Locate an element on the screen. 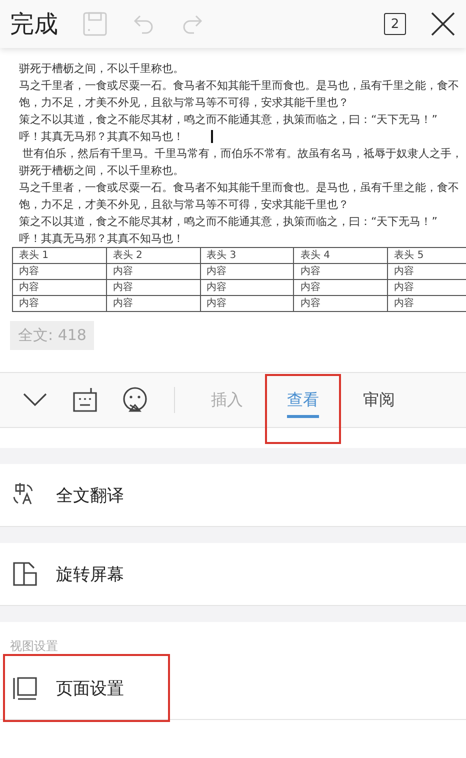 This screenshot has height=758, width=466. page-count: 2 is located at coordinates (395, 24).